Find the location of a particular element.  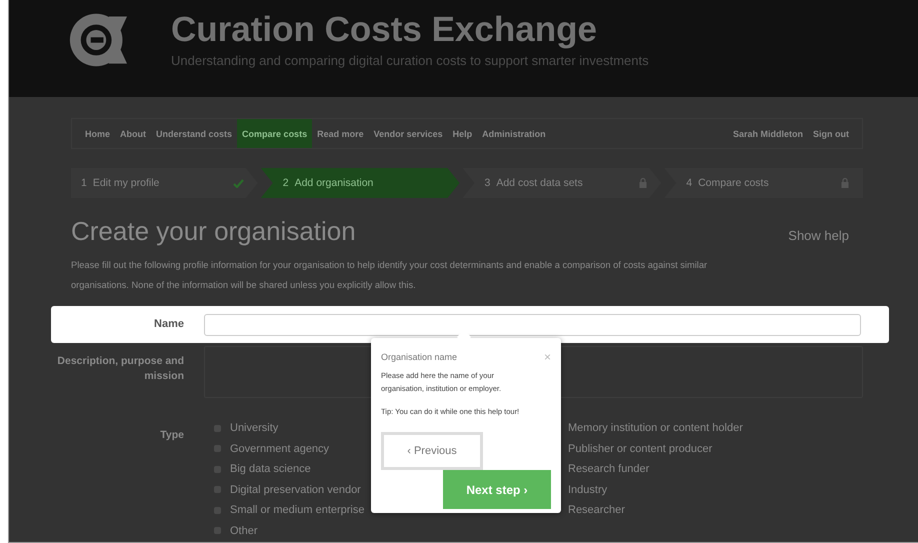

field-label: Name is located at coordinates (168, 324).